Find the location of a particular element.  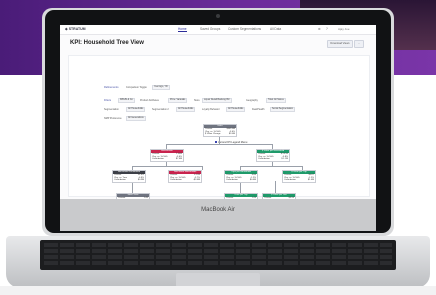

filter-chip: All Generations is located at coordinates (136, 119).